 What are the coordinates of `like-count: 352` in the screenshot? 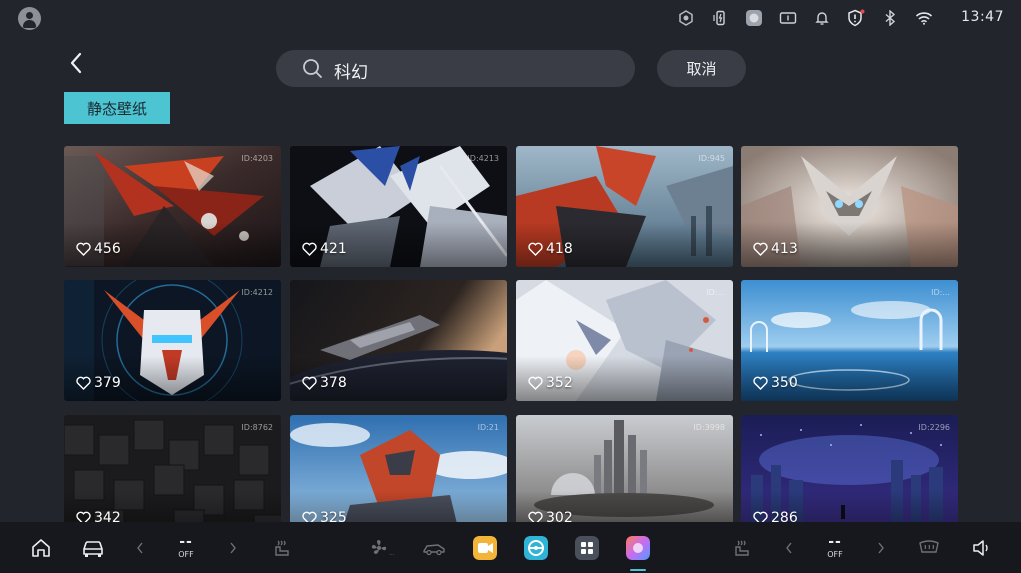 It's located at (550, 383).